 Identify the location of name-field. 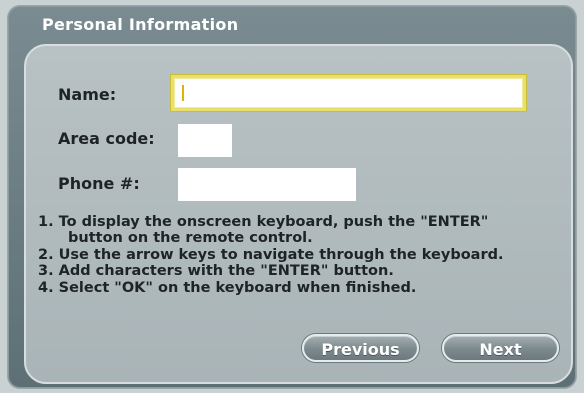
(348, 93).